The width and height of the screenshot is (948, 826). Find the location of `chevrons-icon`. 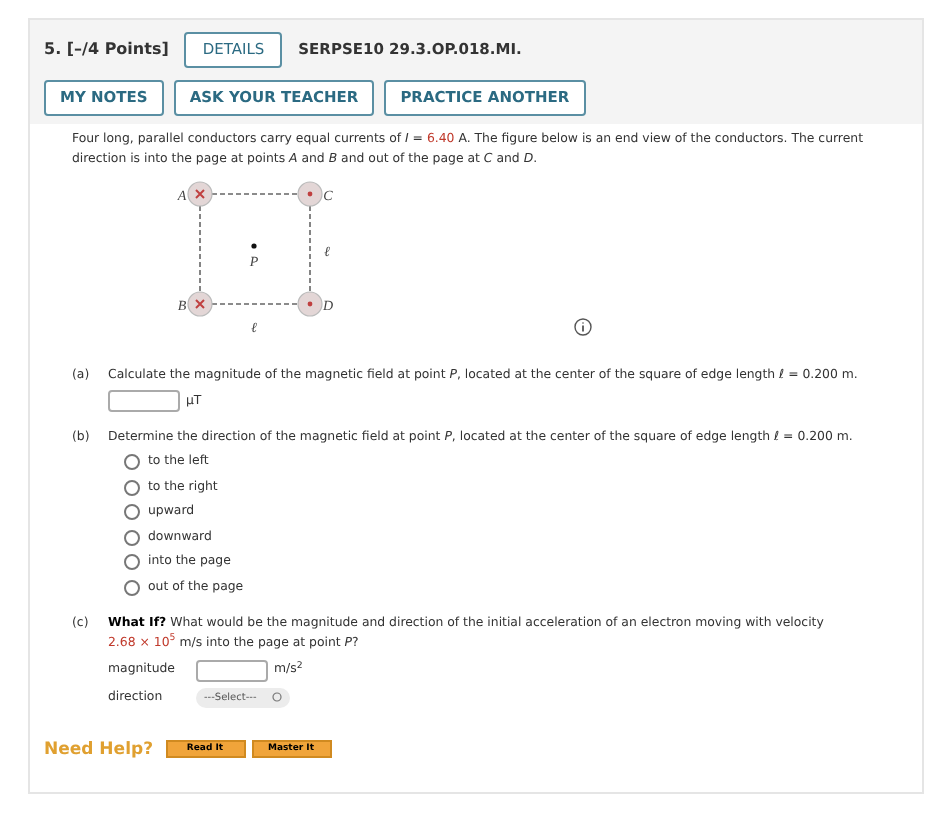

chevrons-icon is located at coordinates (277, 697).